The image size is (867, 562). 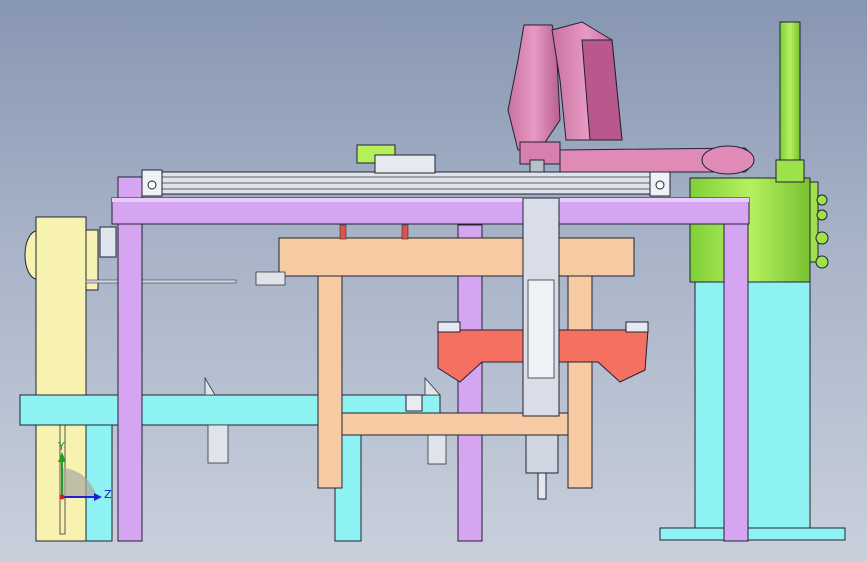 I want to click on right-cyan-base, so click(x=752, y=405).